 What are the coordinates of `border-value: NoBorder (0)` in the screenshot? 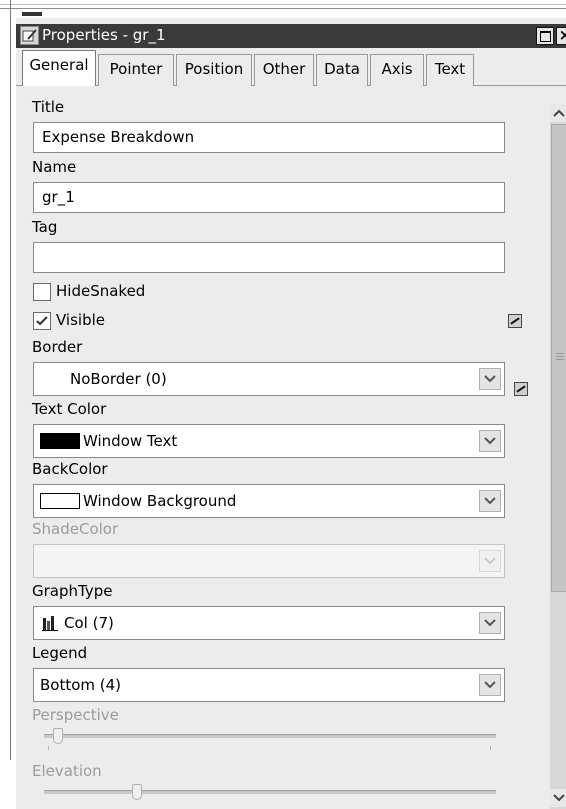 It's located at (118, 379).